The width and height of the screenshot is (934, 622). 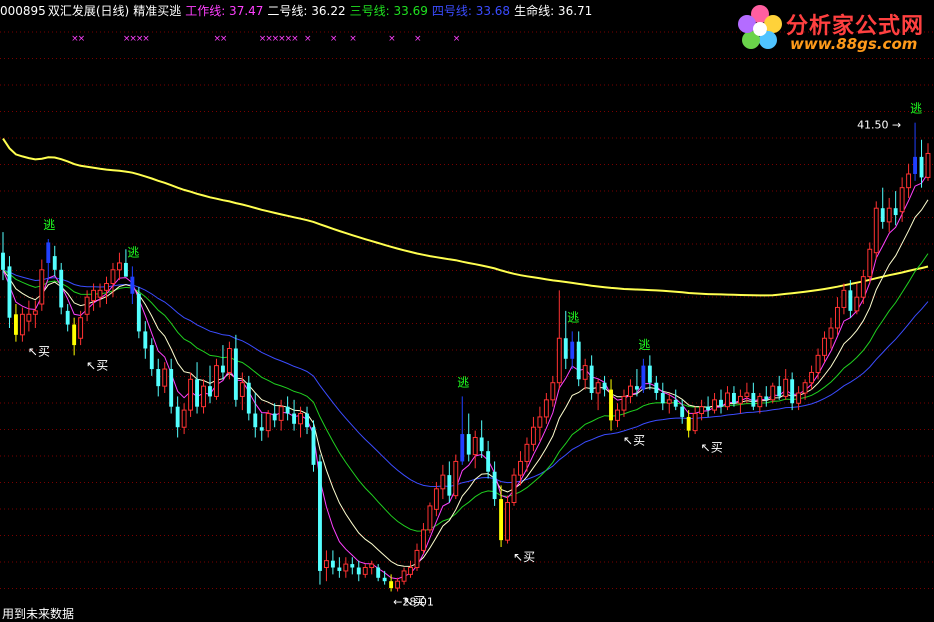 I want to click on life-line-label: 生命线: 36.71, so click(x=553, y=11).